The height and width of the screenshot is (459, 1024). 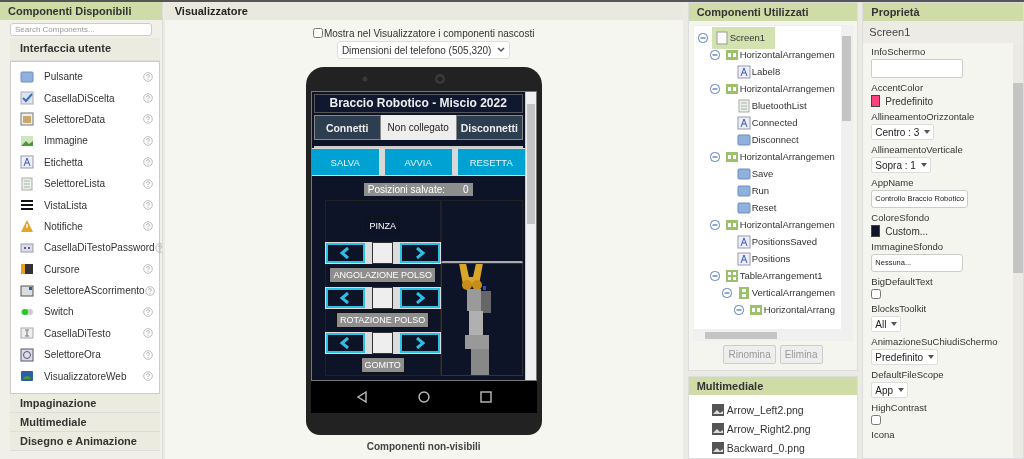 I want to click on app-button: Disconnetti, so click(x=489, y=127).